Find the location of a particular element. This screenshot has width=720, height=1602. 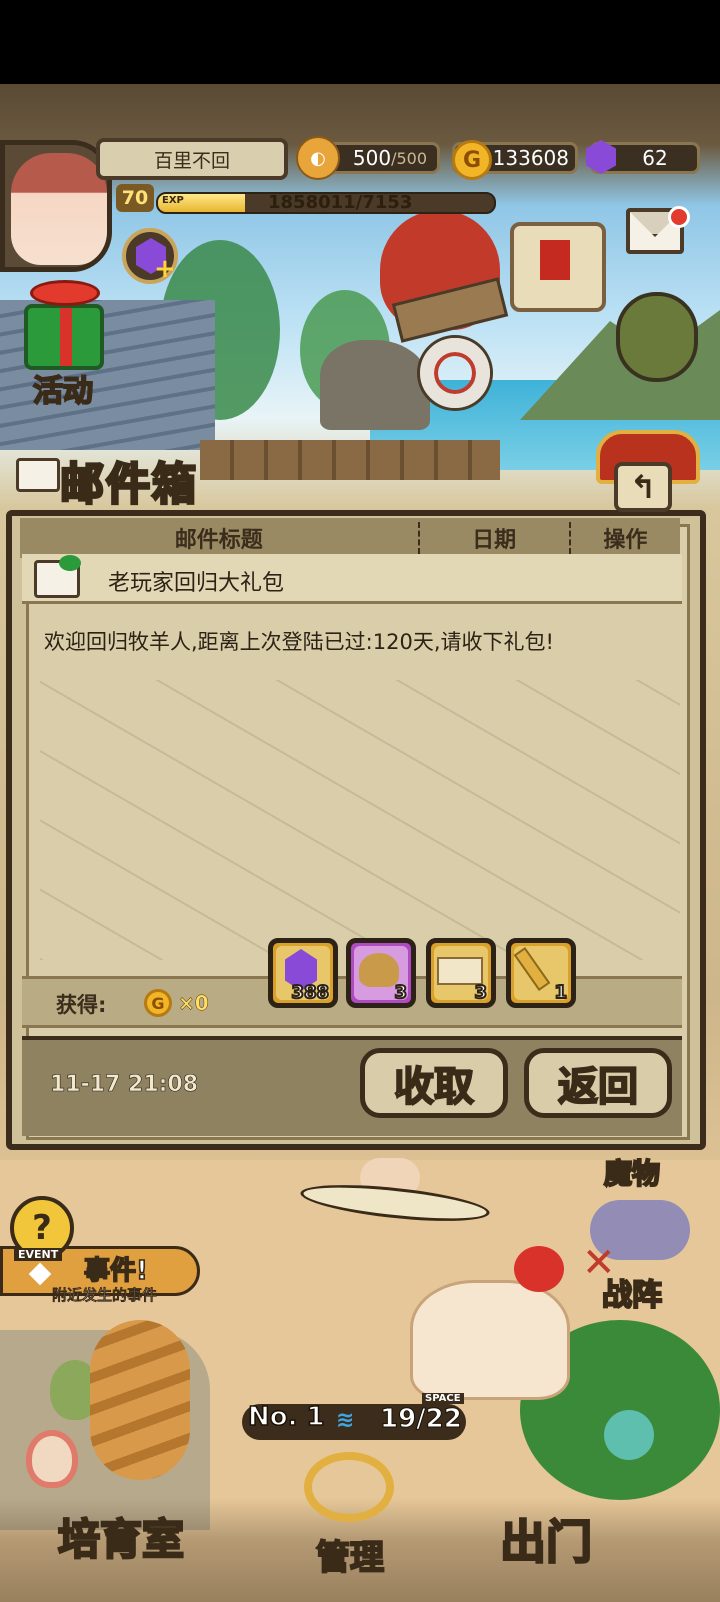

bread-max: /500 is located at coordinates (409, 158).